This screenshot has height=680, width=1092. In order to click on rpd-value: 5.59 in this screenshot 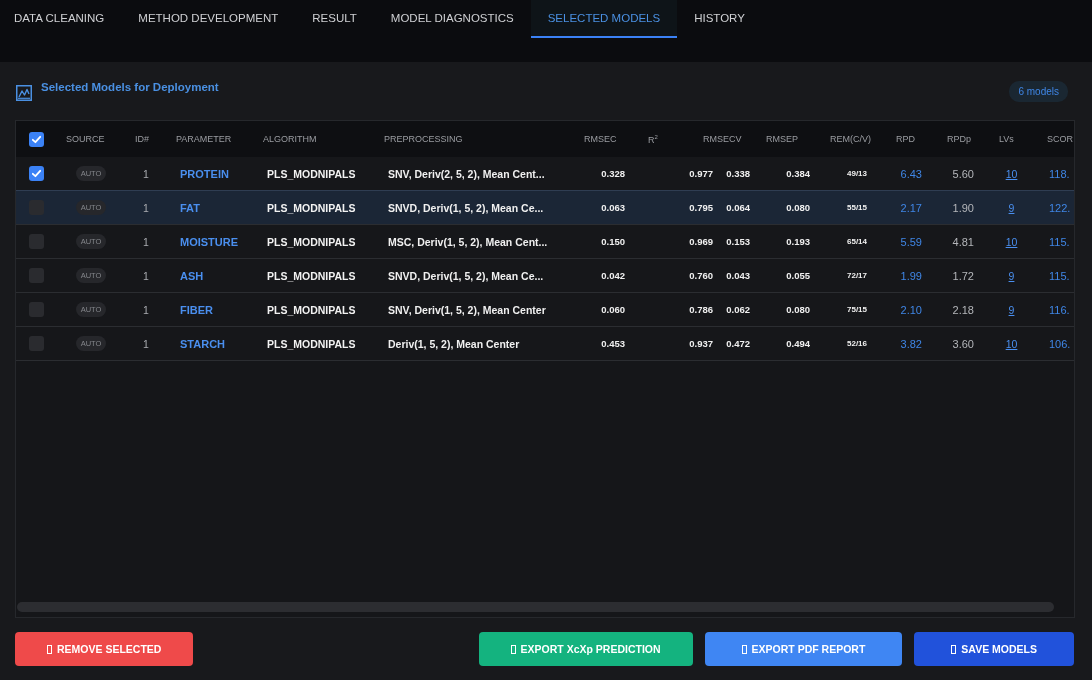, I will do `click(911, 241)`.